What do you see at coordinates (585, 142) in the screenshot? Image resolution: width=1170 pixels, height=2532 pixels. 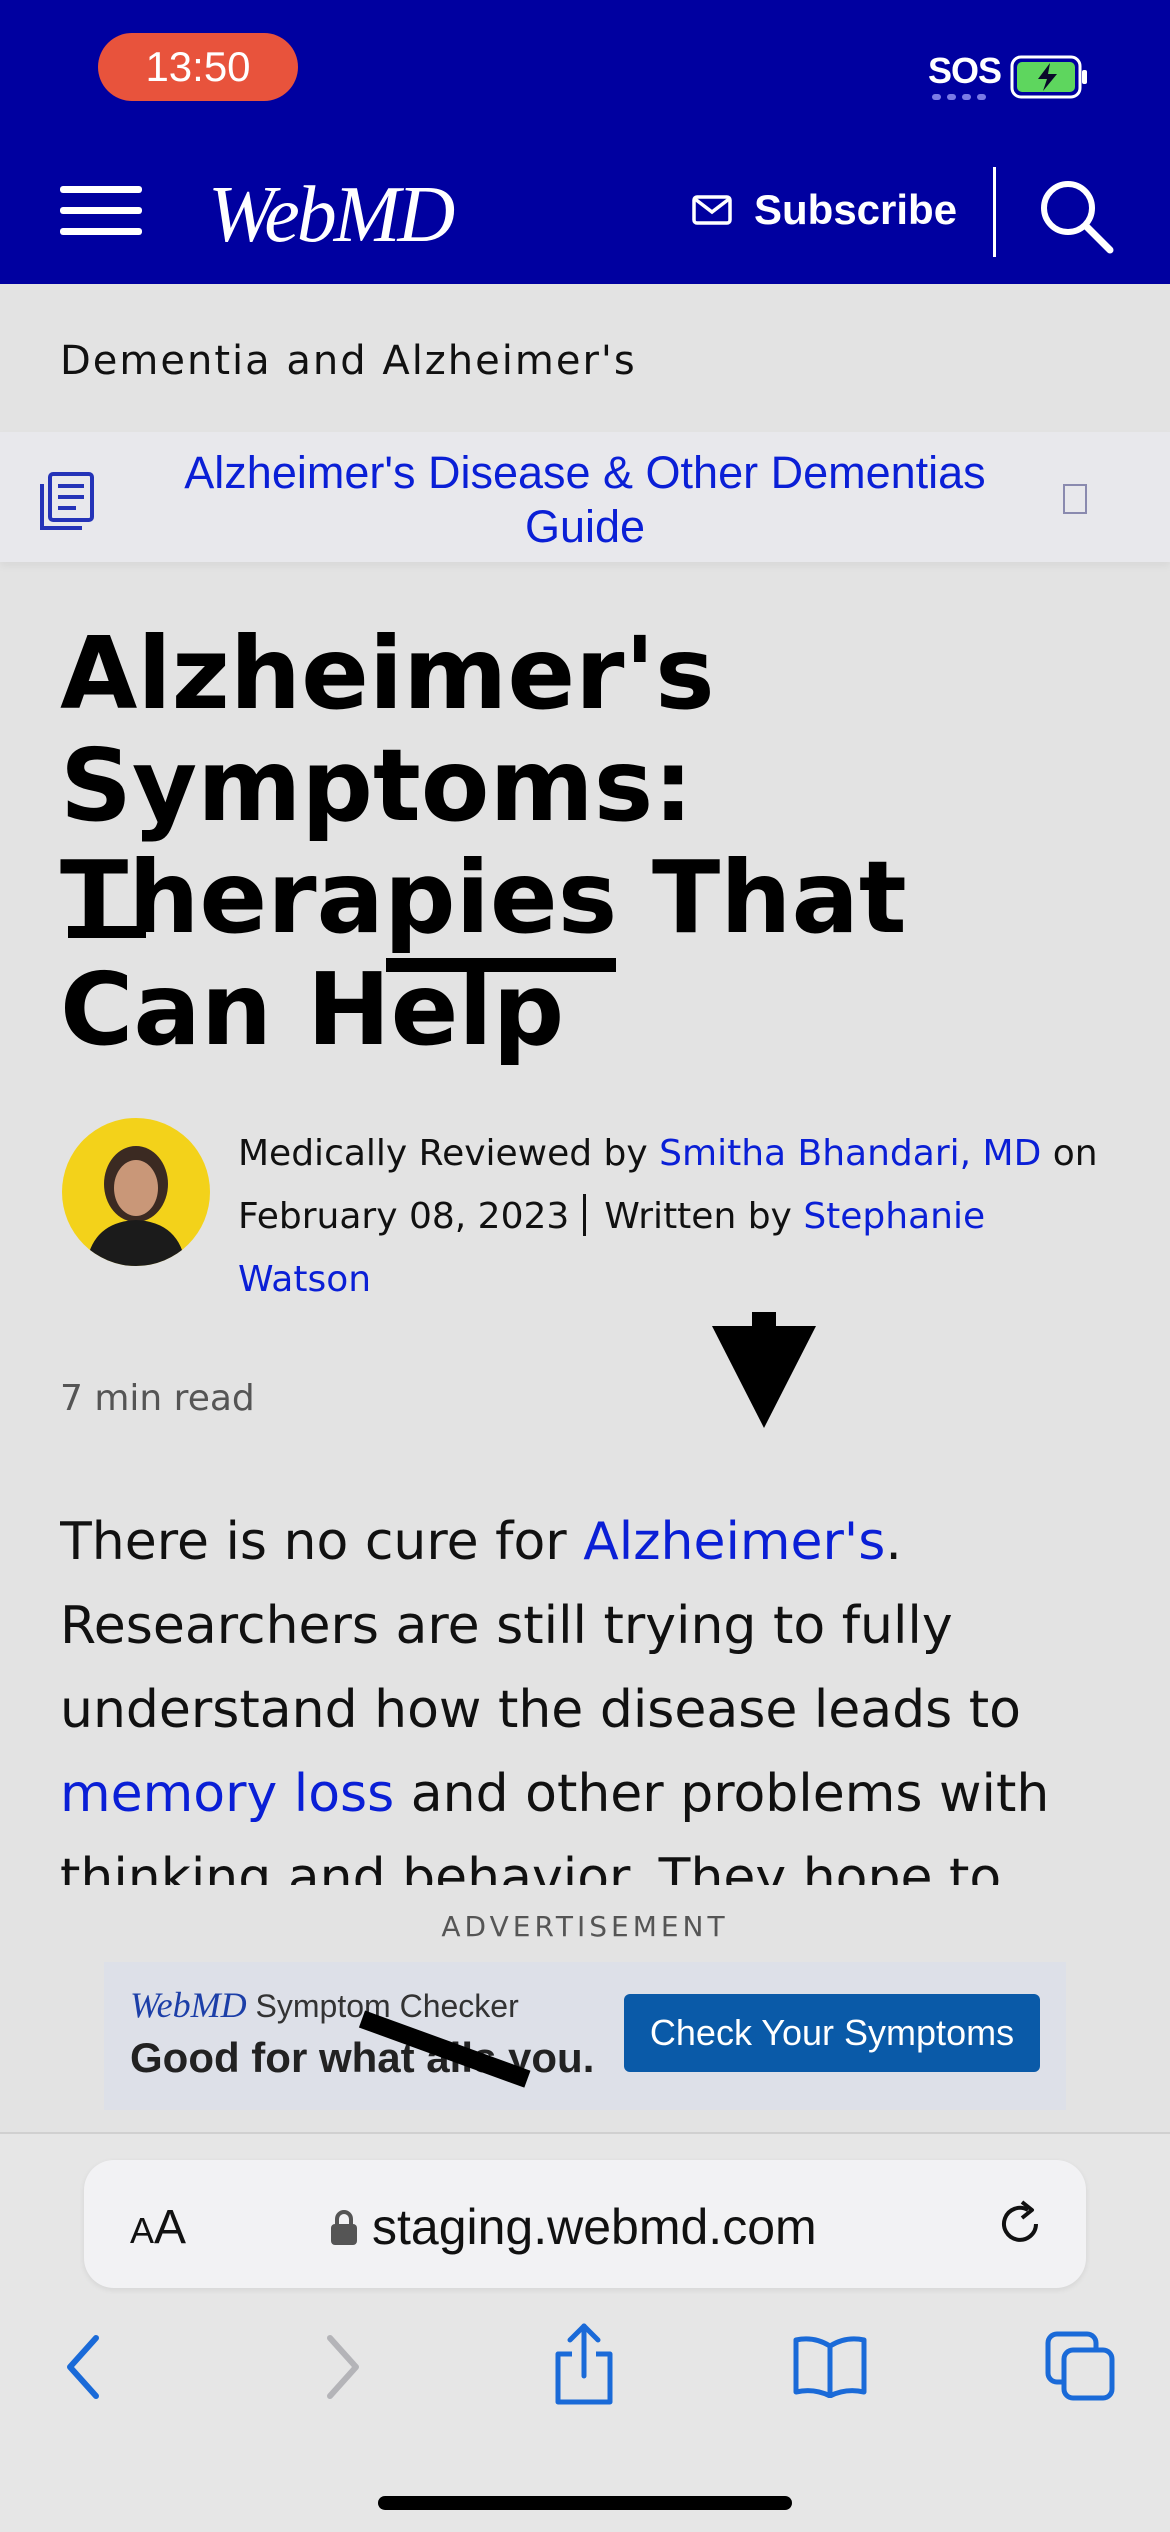 I see `site-header: 13:50 SOS WebMD Subscribe` at bounding box center [585, 142].